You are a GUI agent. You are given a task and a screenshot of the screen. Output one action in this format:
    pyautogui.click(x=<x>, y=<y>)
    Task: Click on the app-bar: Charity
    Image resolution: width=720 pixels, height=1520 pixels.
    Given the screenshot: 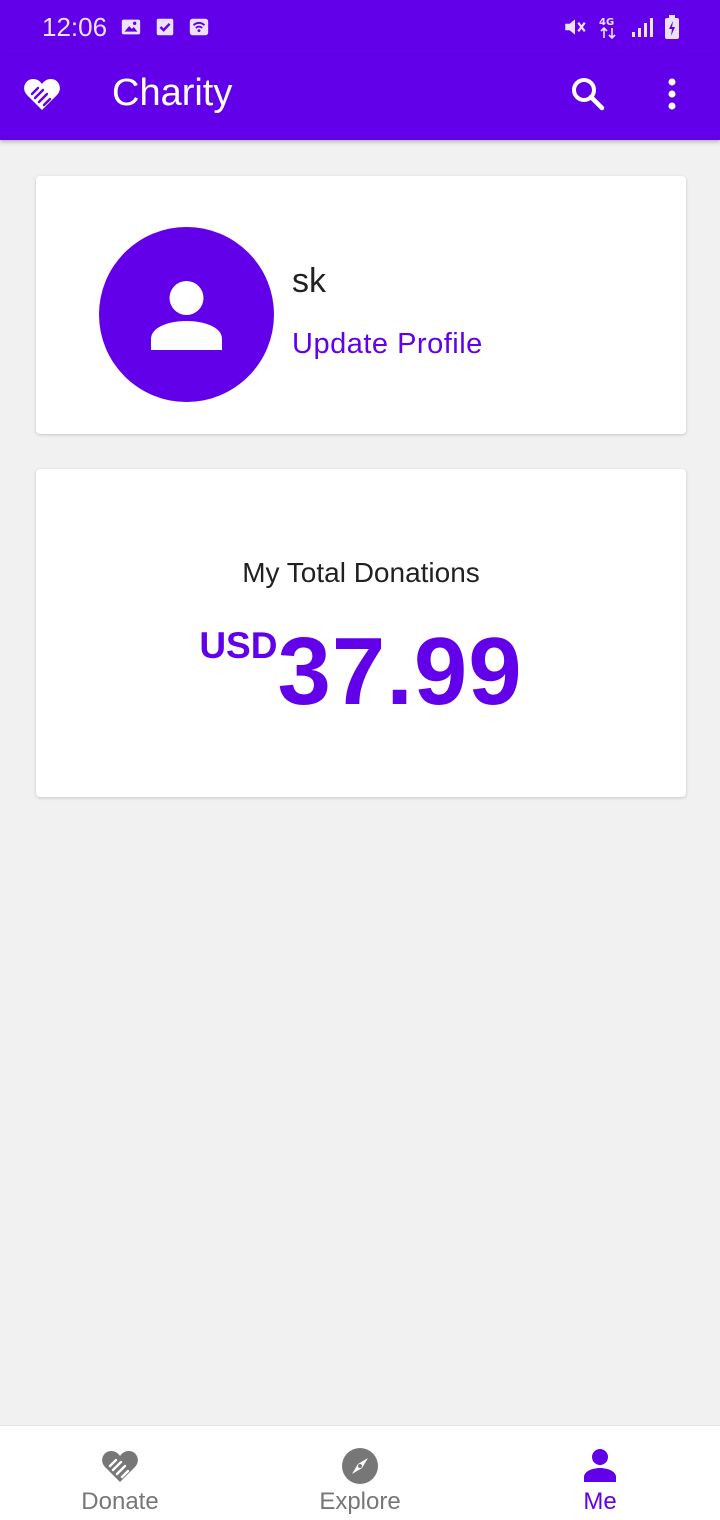 What is the action you would take?
    pyautogui.click(x=360, y=98)
    